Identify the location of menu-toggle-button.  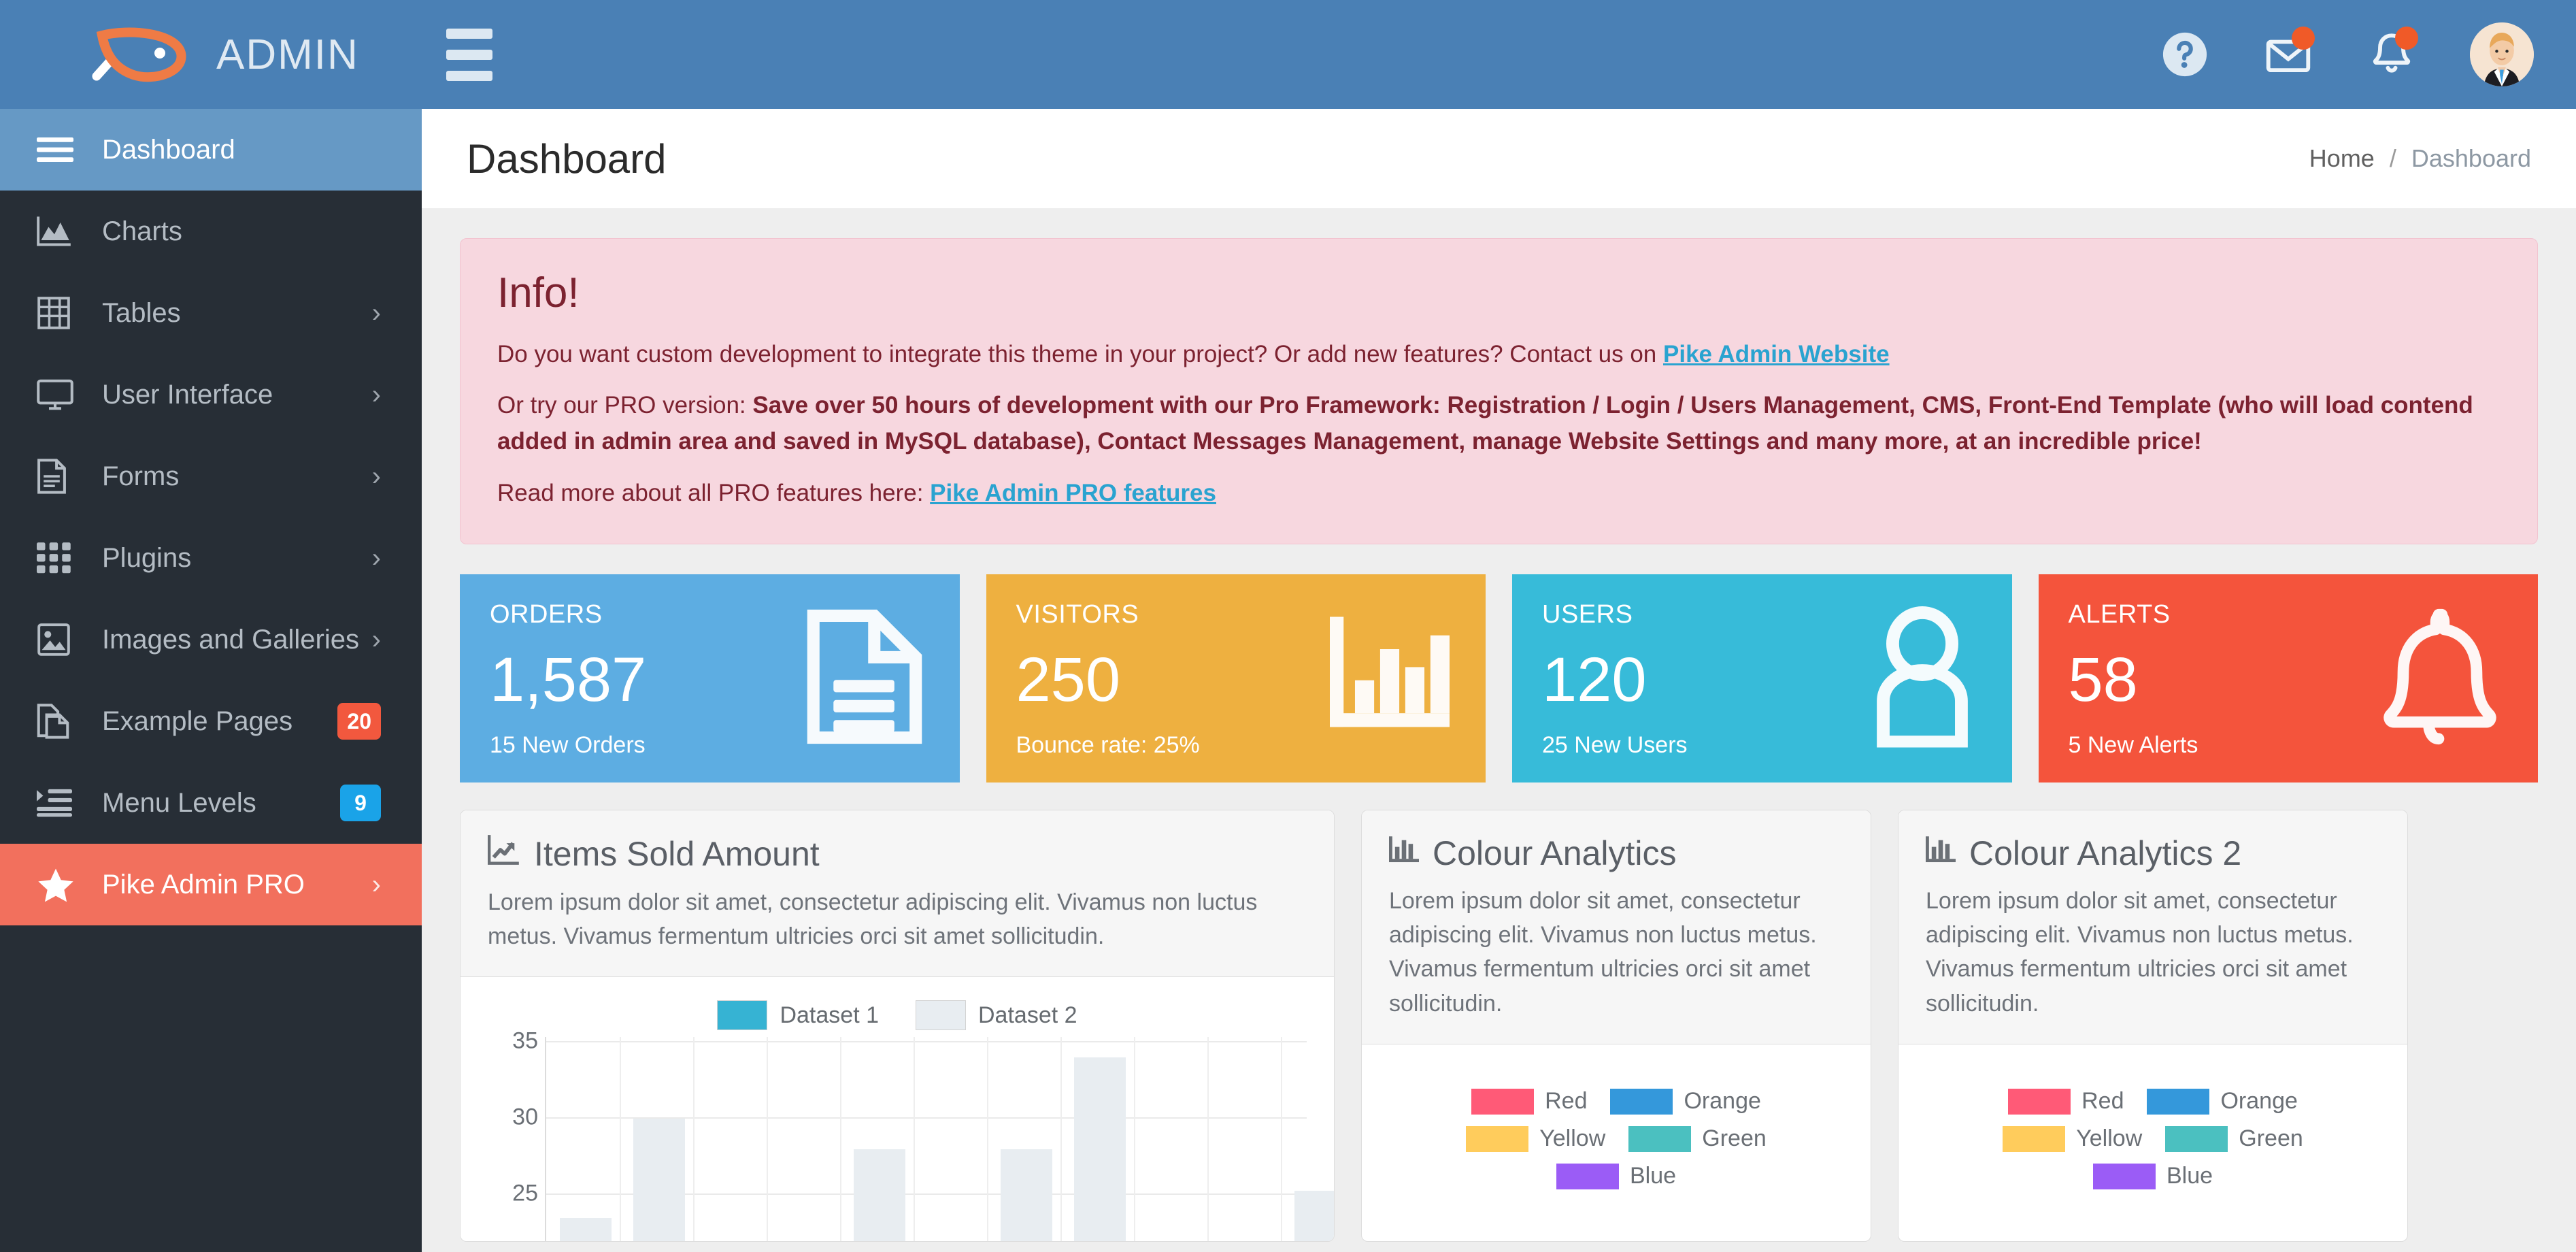
(469, 54).